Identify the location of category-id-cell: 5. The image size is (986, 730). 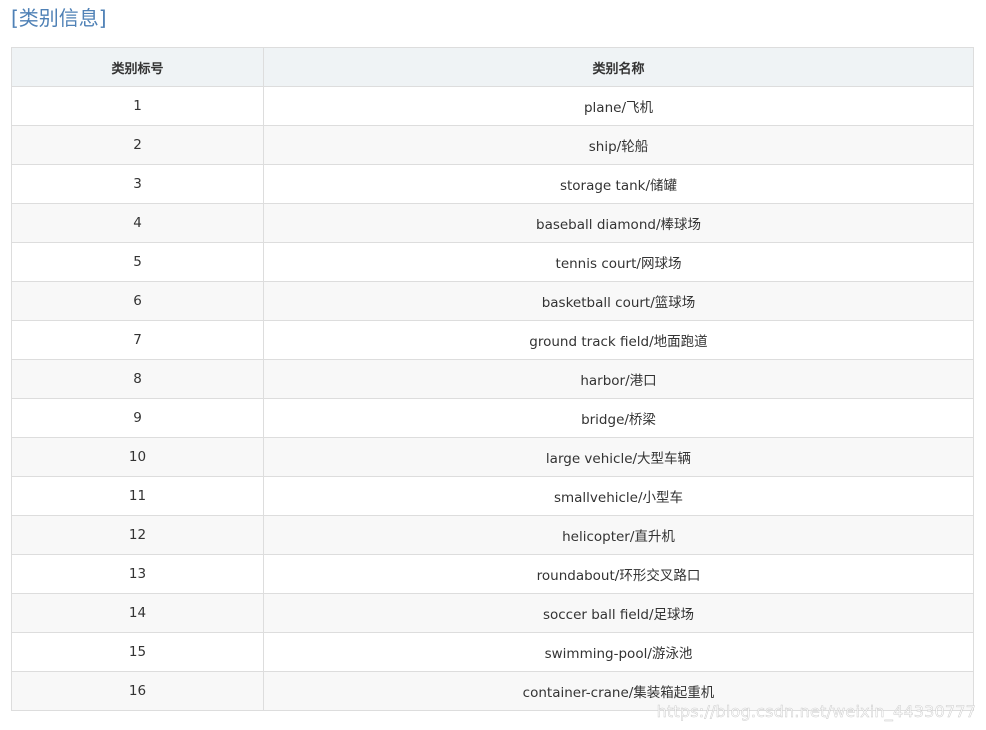
(137, 262).